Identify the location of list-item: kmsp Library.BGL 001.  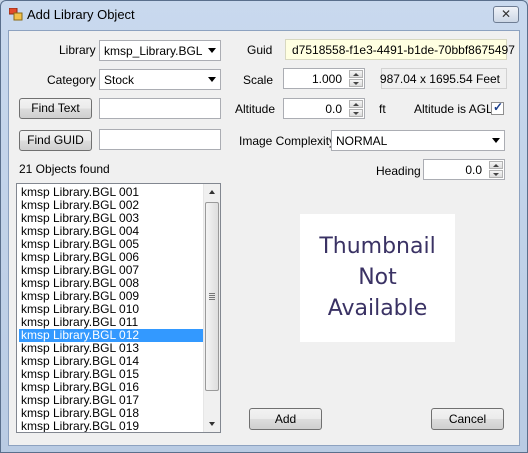
(111, 192).